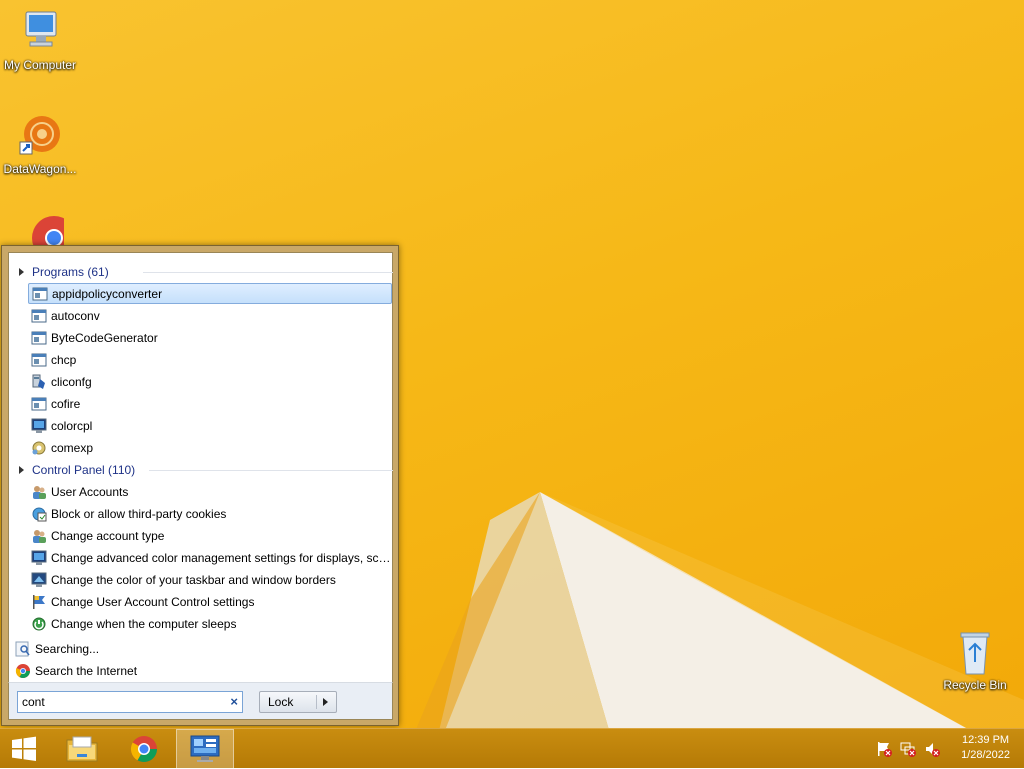 This screenshot has width=1024, height=769. I want to click on control-panel-group-header: Control Panel (110), so click(206, 470).